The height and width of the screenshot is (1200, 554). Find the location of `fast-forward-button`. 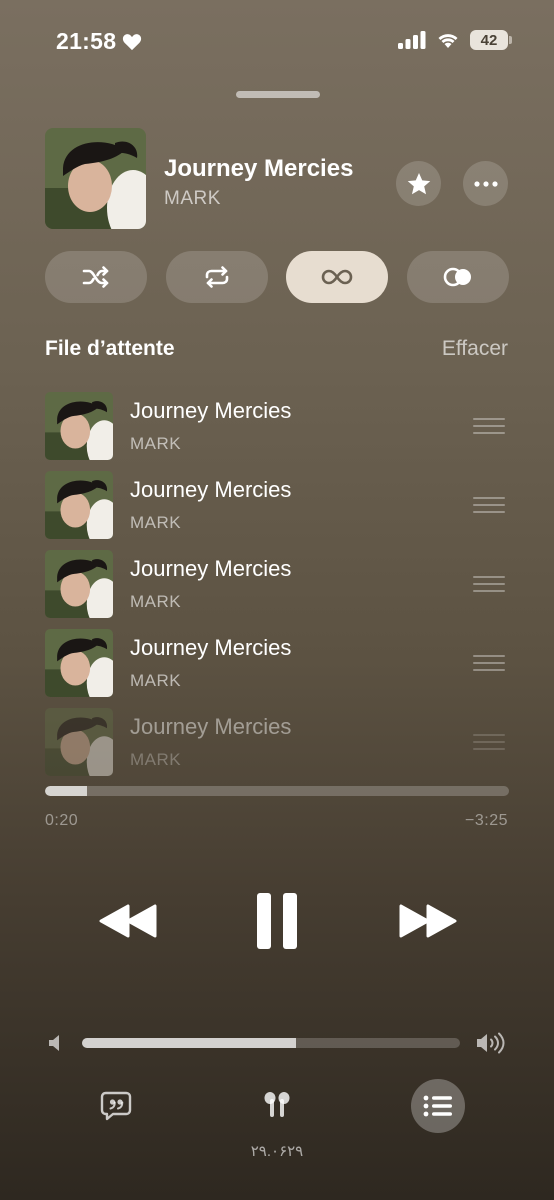

fast-forward-button is located at coordinates (428, 921).